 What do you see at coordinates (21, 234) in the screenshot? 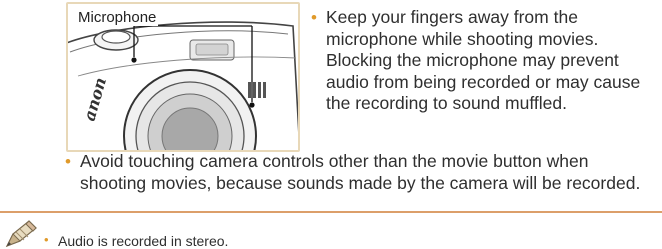
I see `pencil-icon` at bounding box center [21, 234].